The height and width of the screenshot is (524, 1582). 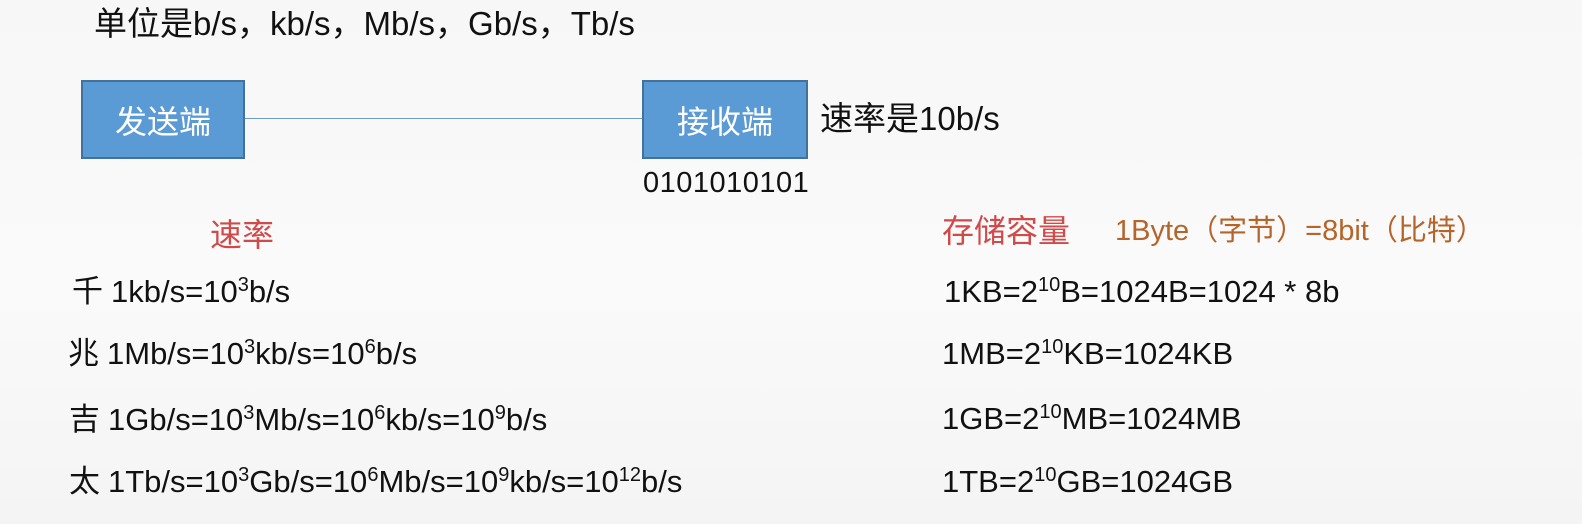 What do you see at coordinates (173, 481) in the screenshot?
I see `formula-text: 1Tb/s=10` at bounding box center [173, 481].